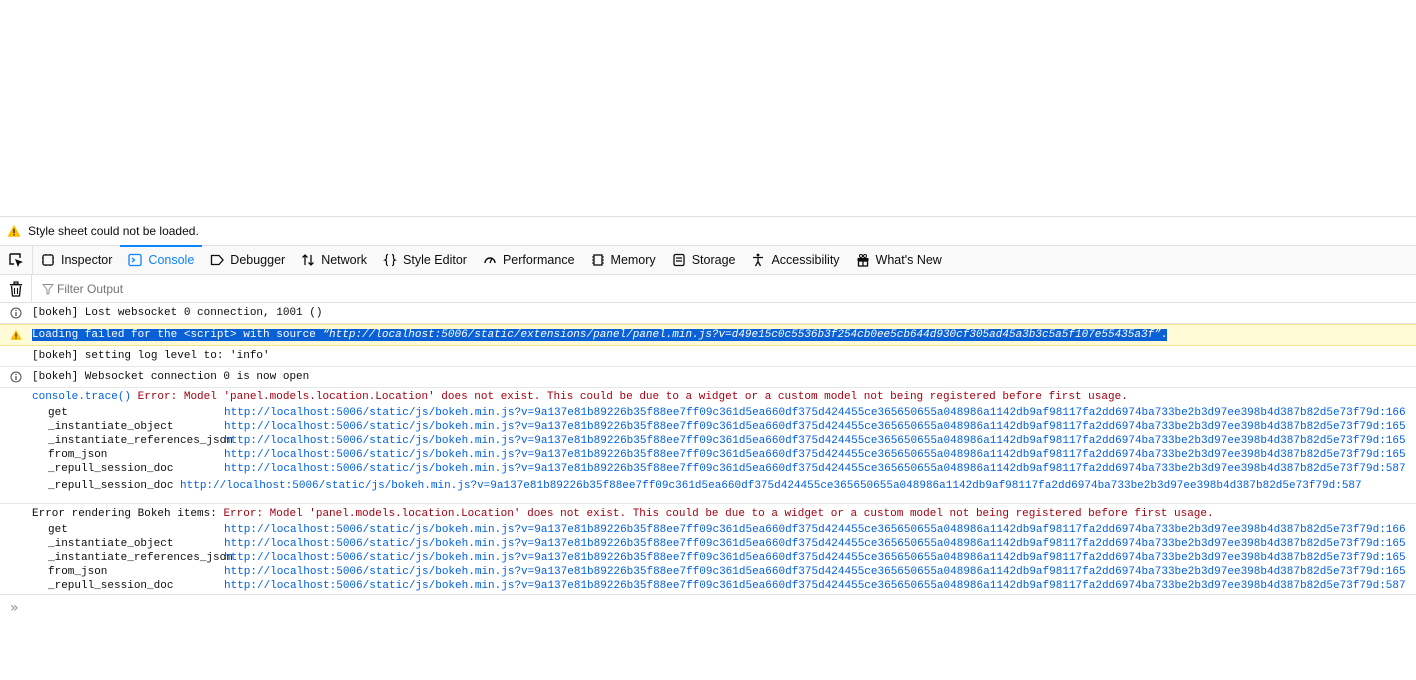  Describe the element at coordinates (1348, 486) in the screenshot. I see `location-line: :587` at that location.